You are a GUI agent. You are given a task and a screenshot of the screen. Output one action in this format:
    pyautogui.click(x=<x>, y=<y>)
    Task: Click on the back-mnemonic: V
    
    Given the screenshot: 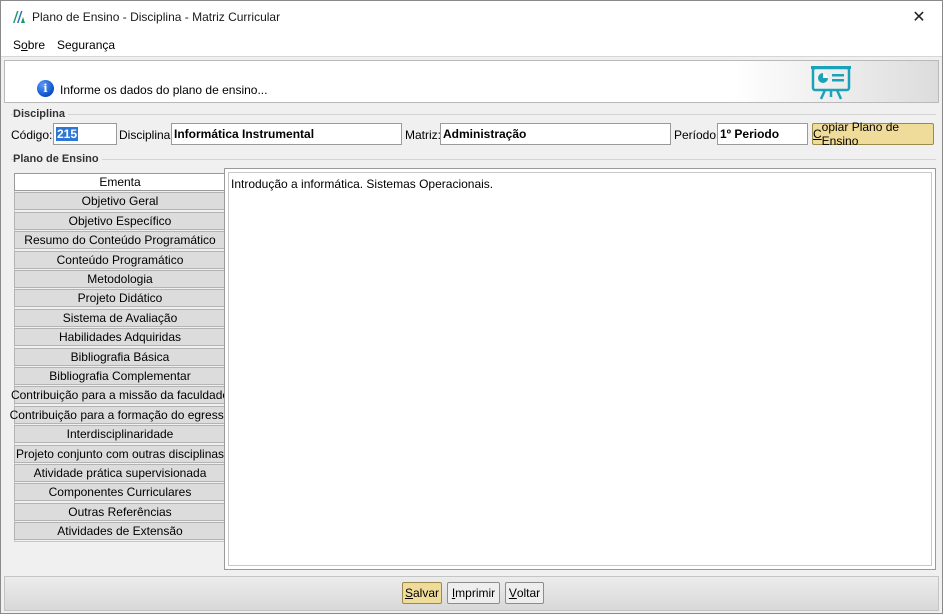 What is the action you would take?
    pyautogui.click(x=512, y=593)
    